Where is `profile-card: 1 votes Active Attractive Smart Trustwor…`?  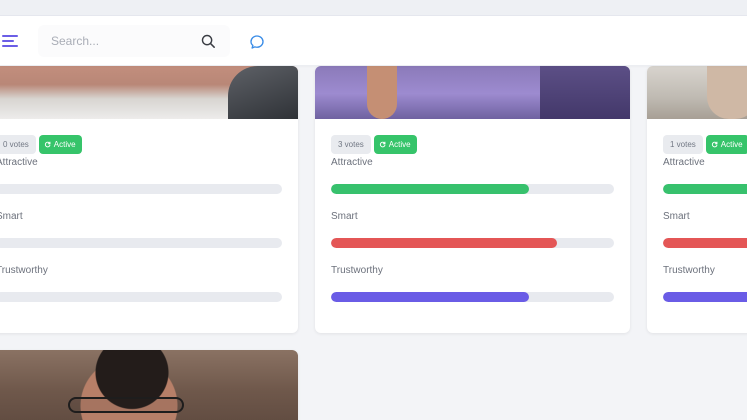 profile-card: 1 votes Active Attractive Smart Trustwor… is located at coordinates (697, 199).